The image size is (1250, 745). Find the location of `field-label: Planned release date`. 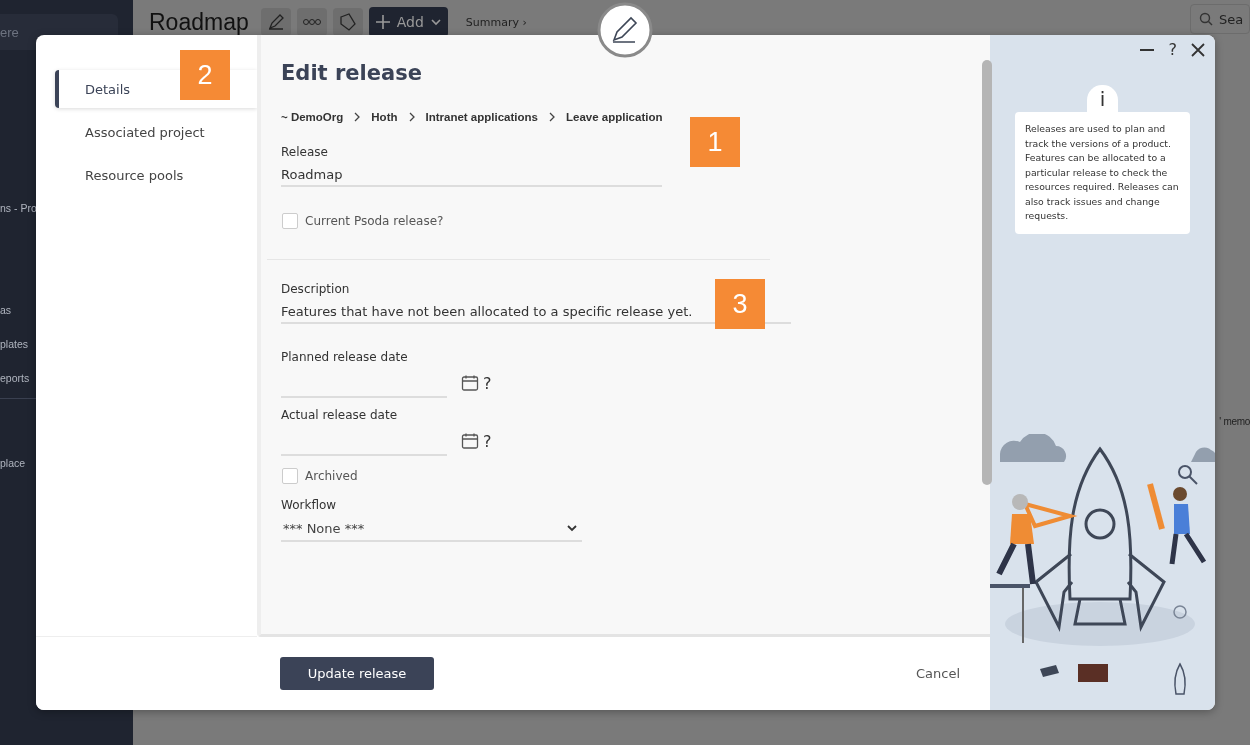

field-label: Planned release date is located at coordinates (345, 357).